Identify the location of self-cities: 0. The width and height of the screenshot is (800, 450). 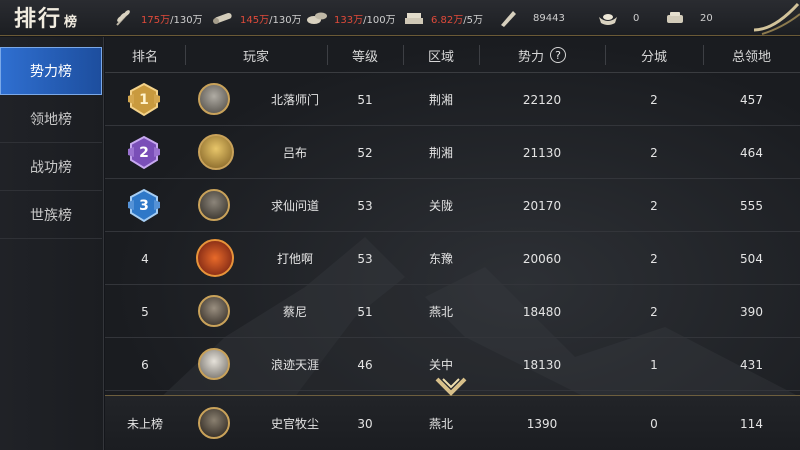
(654, 423).